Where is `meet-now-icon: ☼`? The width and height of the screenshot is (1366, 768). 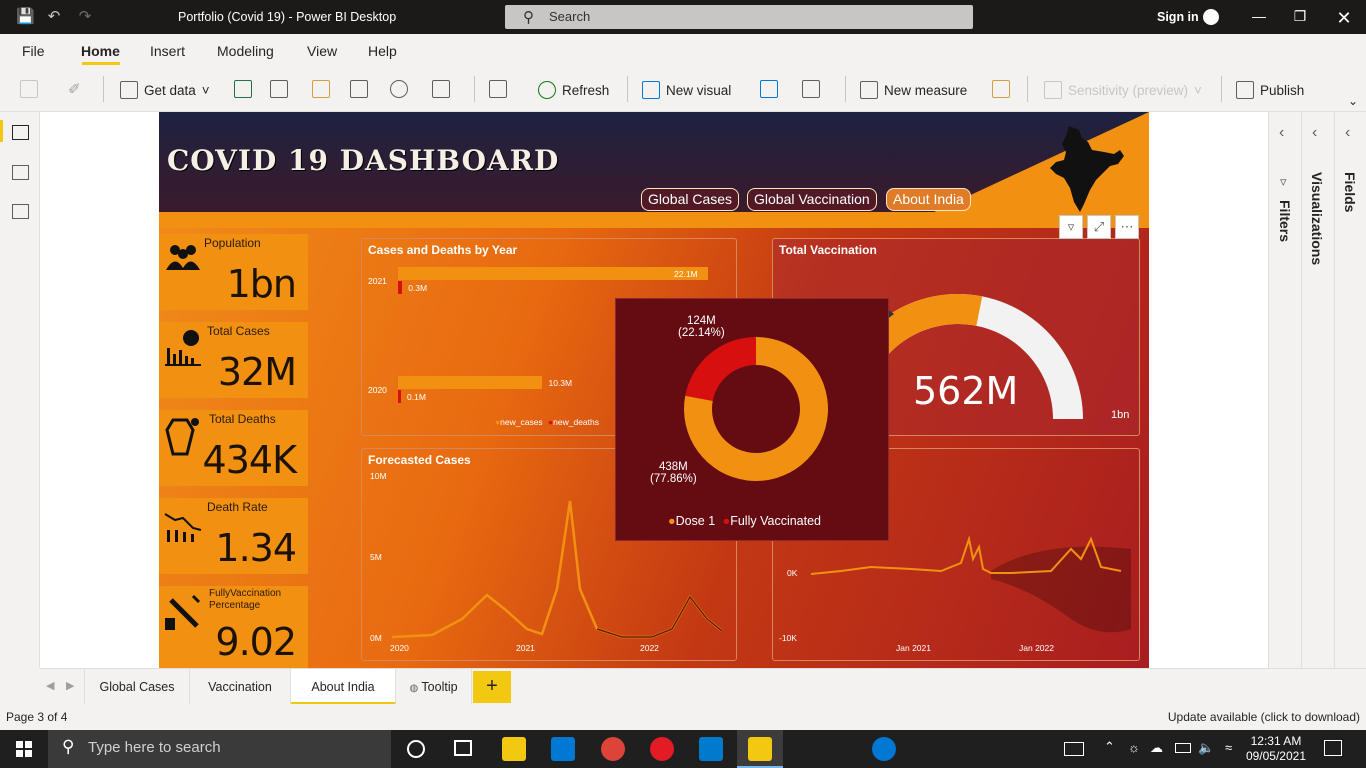 meet-now-icon: ☼ is located at coordinates (1134, 747).